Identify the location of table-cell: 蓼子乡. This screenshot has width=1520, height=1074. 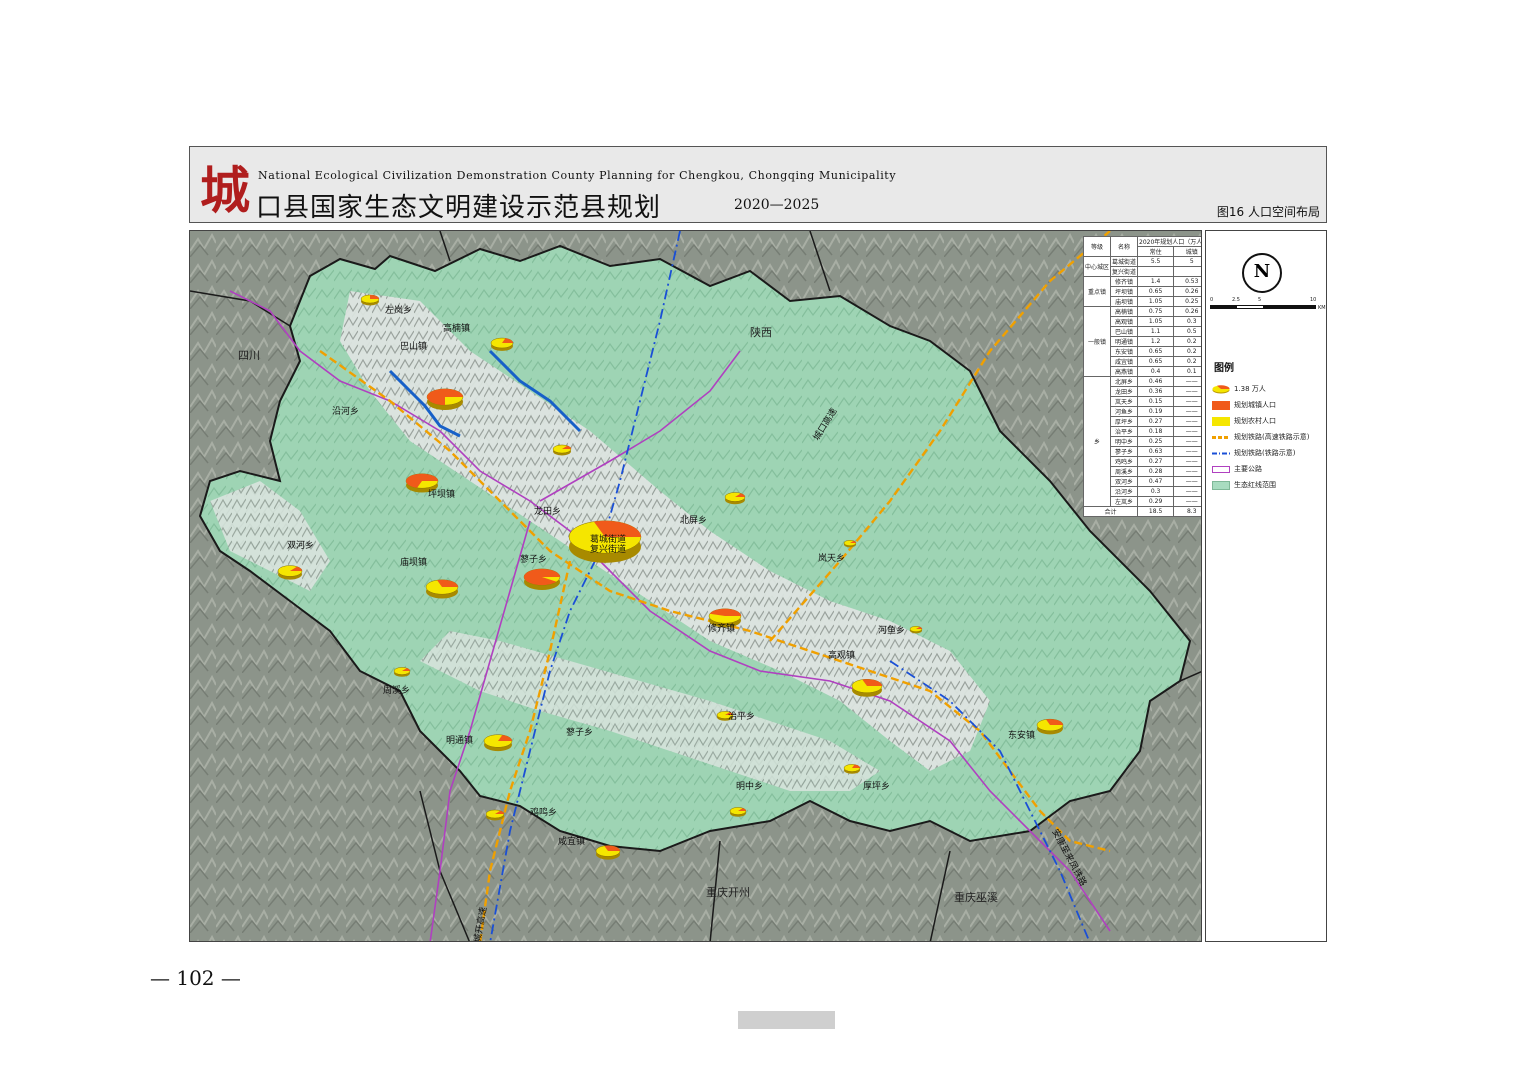
(1124, 451).